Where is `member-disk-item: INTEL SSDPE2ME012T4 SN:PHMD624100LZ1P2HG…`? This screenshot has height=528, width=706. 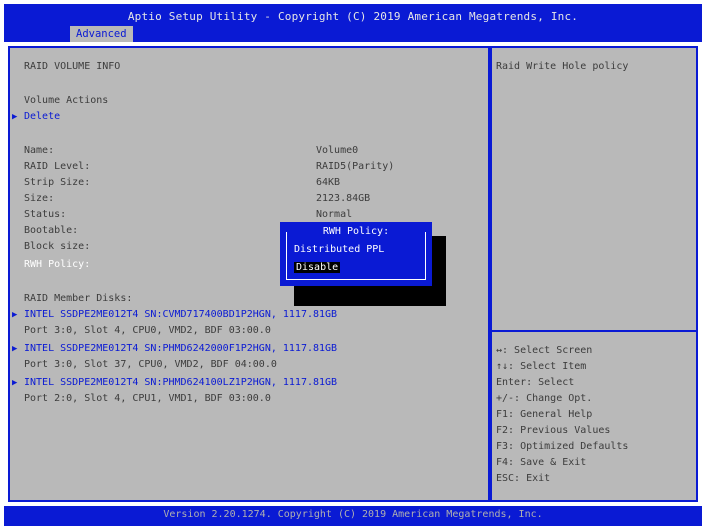 member-disk-item: INTEL SSDPE2ME012T4 SN:PHMD624100LZ1P2HG… is located at coordinates (180, 383).